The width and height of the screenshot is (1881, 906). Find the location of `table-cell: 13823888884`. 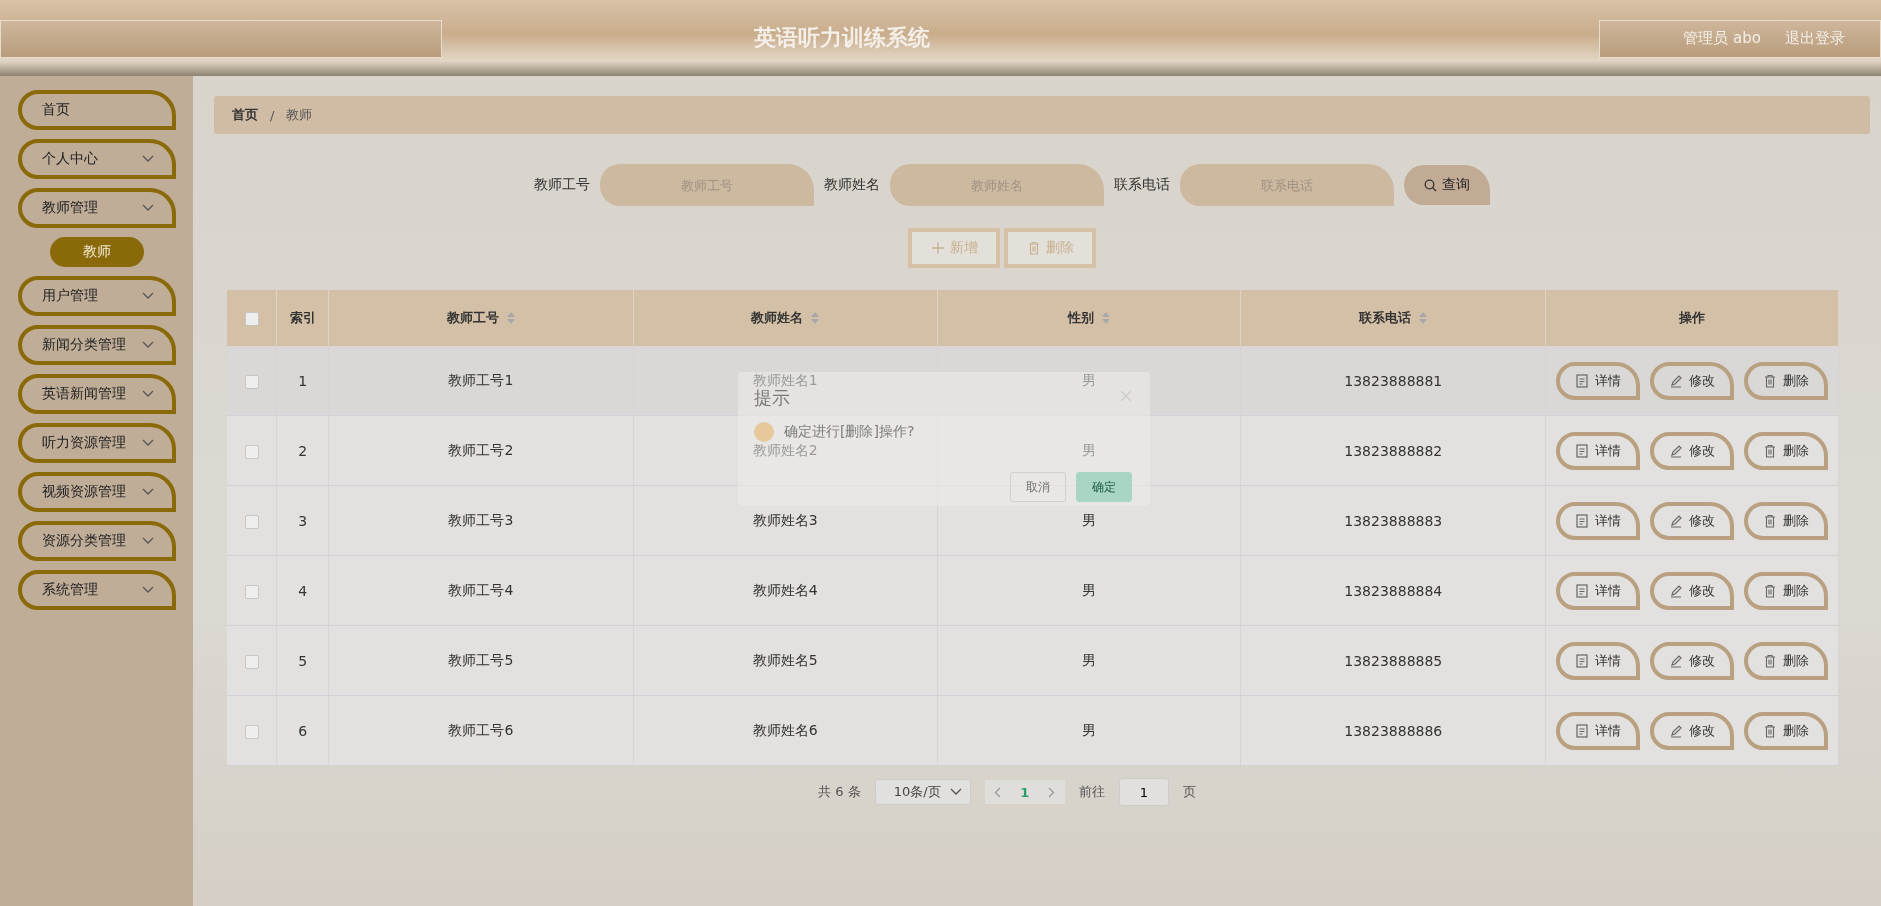

table-cell: 13823888884 is located at coordinates (1393, 590).